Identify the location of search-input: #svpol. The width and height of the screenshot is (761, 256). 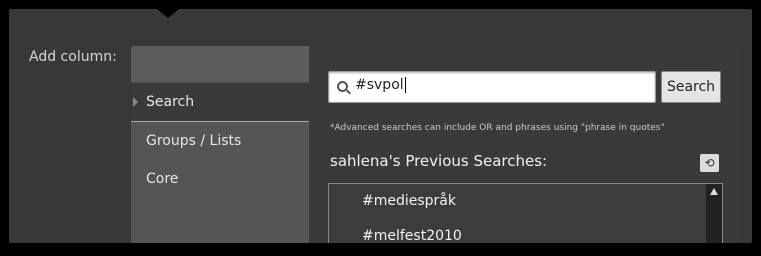
(492, 87).